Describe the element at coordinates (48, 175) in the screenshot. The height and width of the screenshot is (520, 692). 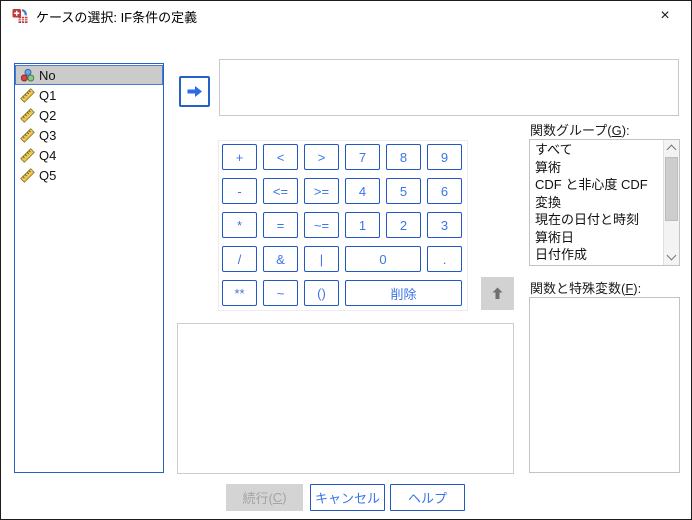
I see `variable-label: Q5` at that location.